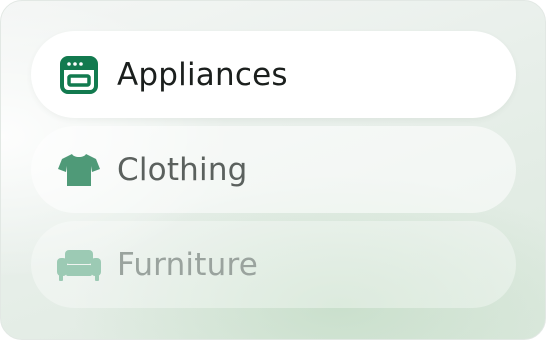  What do you see at coordinates (182, 169) in the screenshot?
I see `category-label-clothing: Clothing` at bounding box center [182, 169].